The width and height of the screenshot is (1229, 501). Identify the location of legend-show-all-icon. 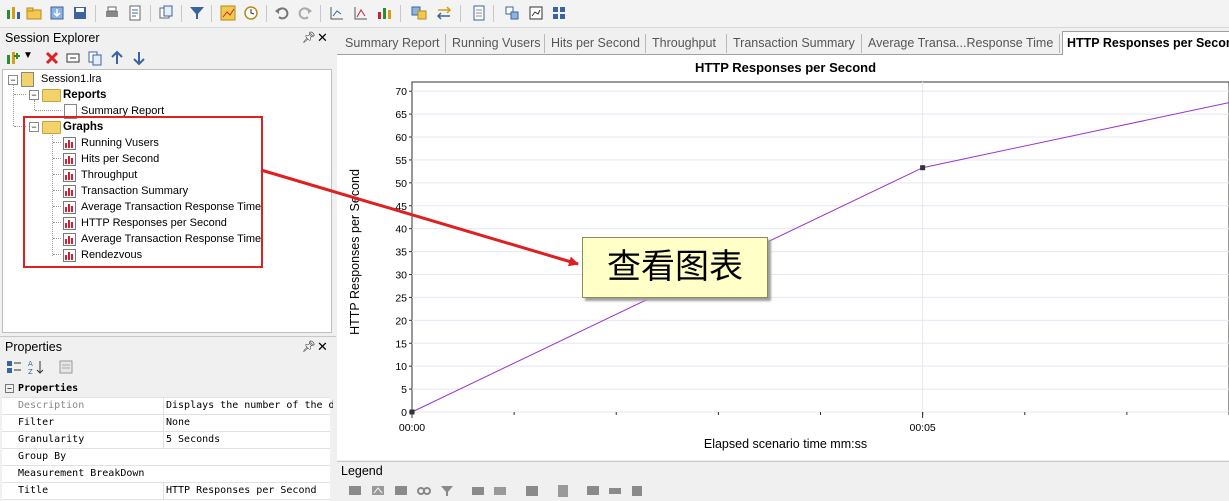
(593, 490).